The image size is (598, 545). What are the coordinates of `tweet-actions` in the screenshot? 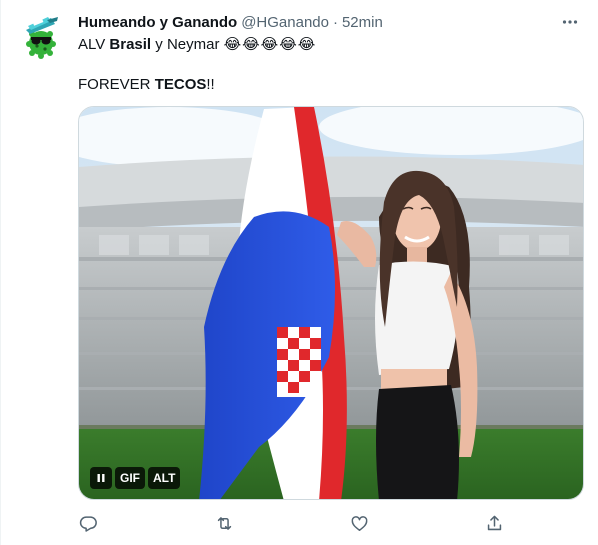 It's located at (293, 523).